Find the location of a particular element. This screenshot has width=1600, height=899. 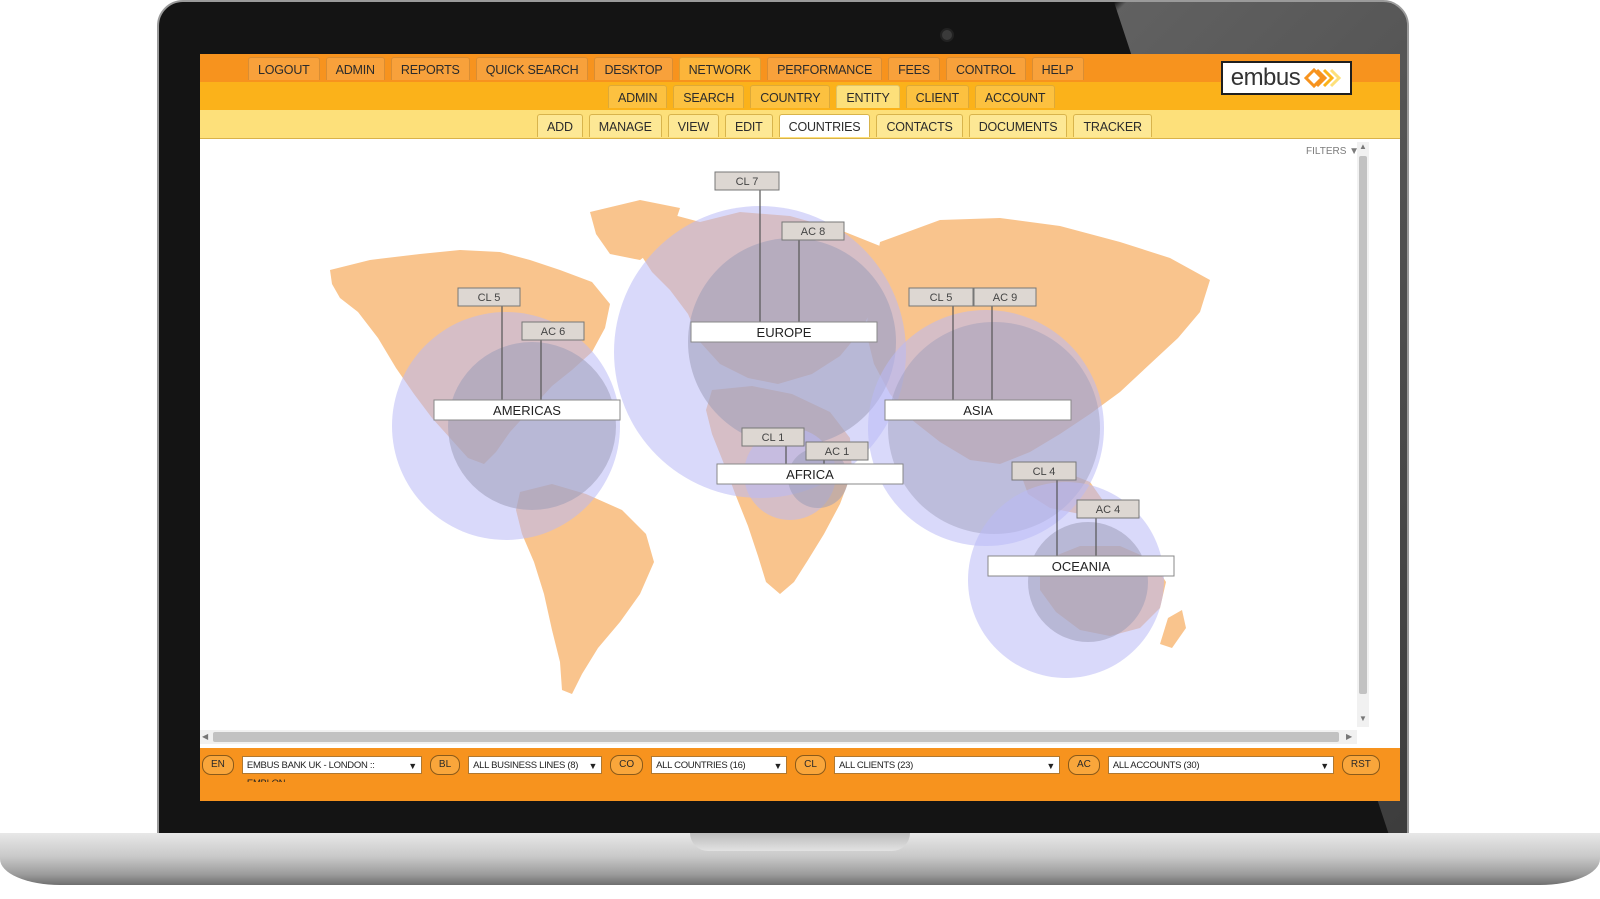

horizontal-scroll-thumb is located at coordinates (776, 737).